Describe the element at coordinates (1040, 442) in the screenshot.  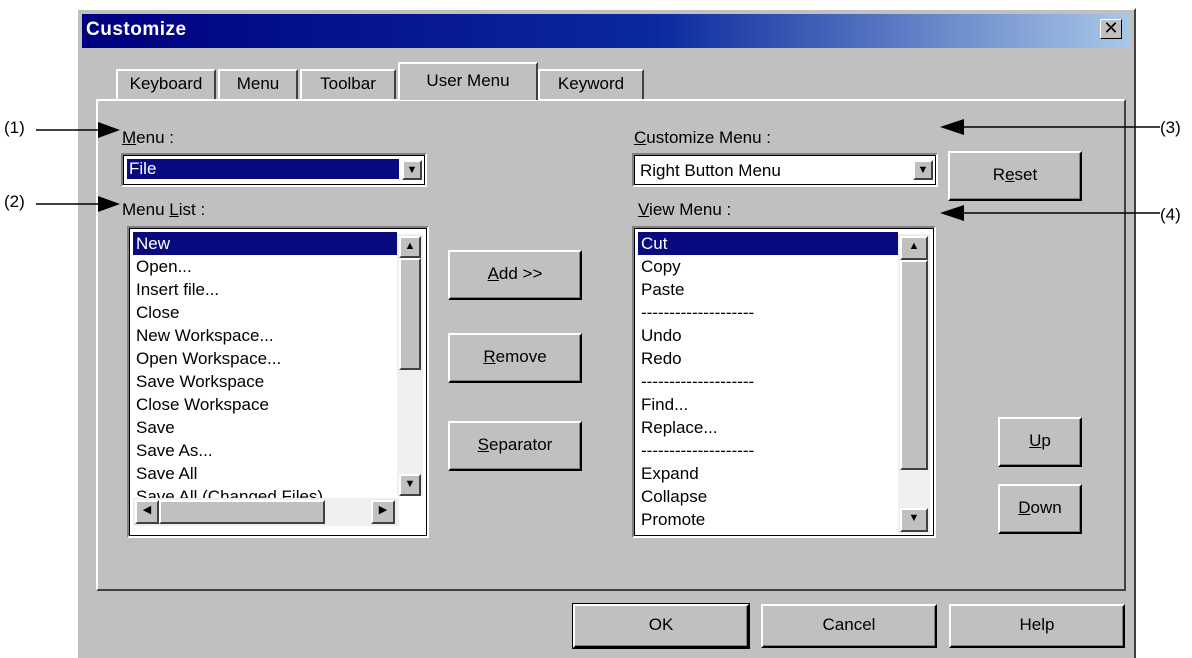
I see `up-button: Up` at that location.